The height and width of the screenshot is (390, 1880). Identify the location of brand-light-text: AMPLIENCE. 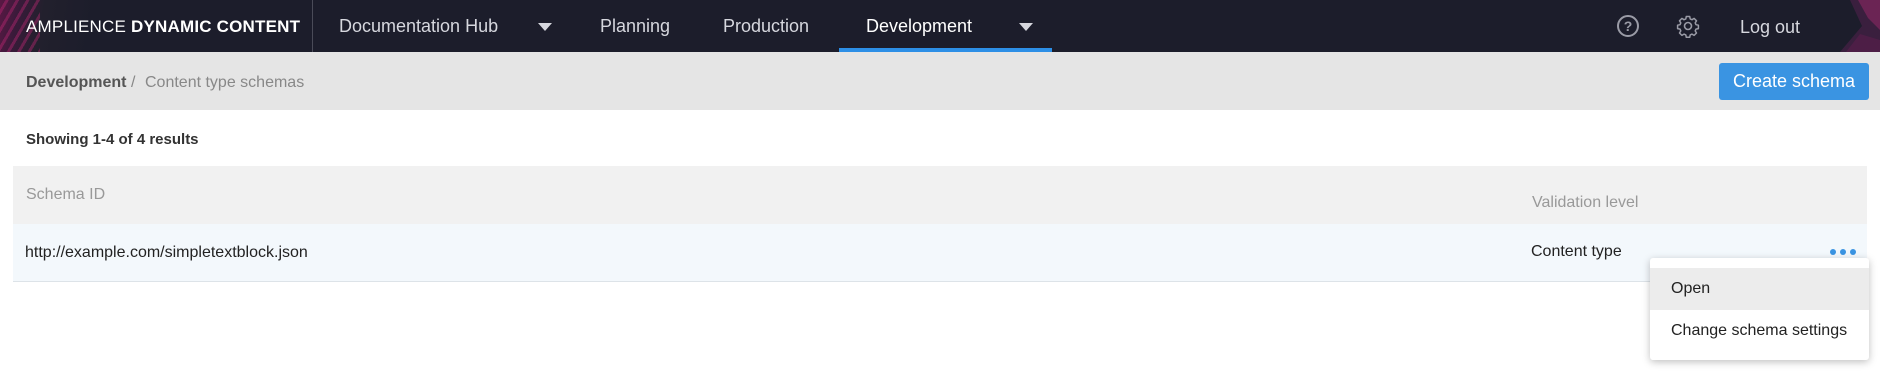
(76, 26).